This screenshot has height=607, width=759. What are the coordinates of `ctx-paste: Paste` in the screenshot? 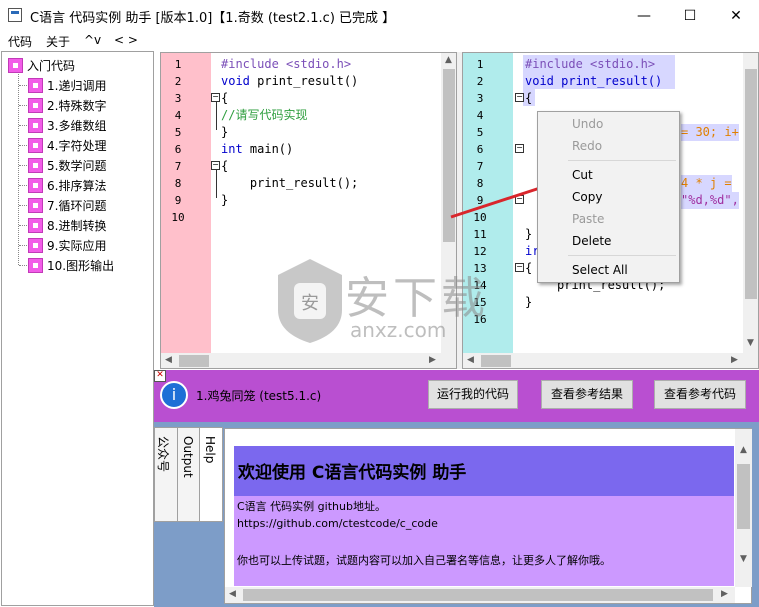 It's located at (588, 219).